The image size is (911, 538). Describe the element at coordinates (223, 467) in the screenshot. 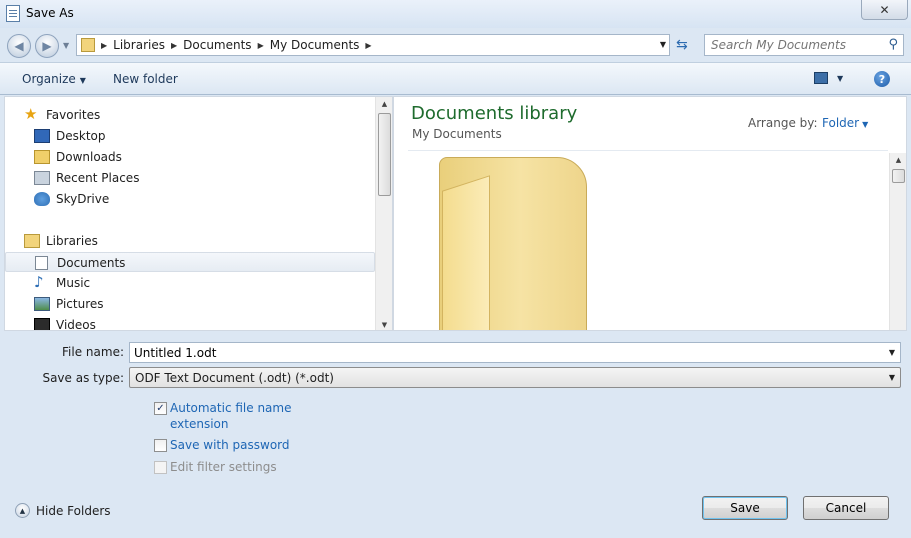

I see `edit-filter-settings-label: Edit filter settings` at that location.